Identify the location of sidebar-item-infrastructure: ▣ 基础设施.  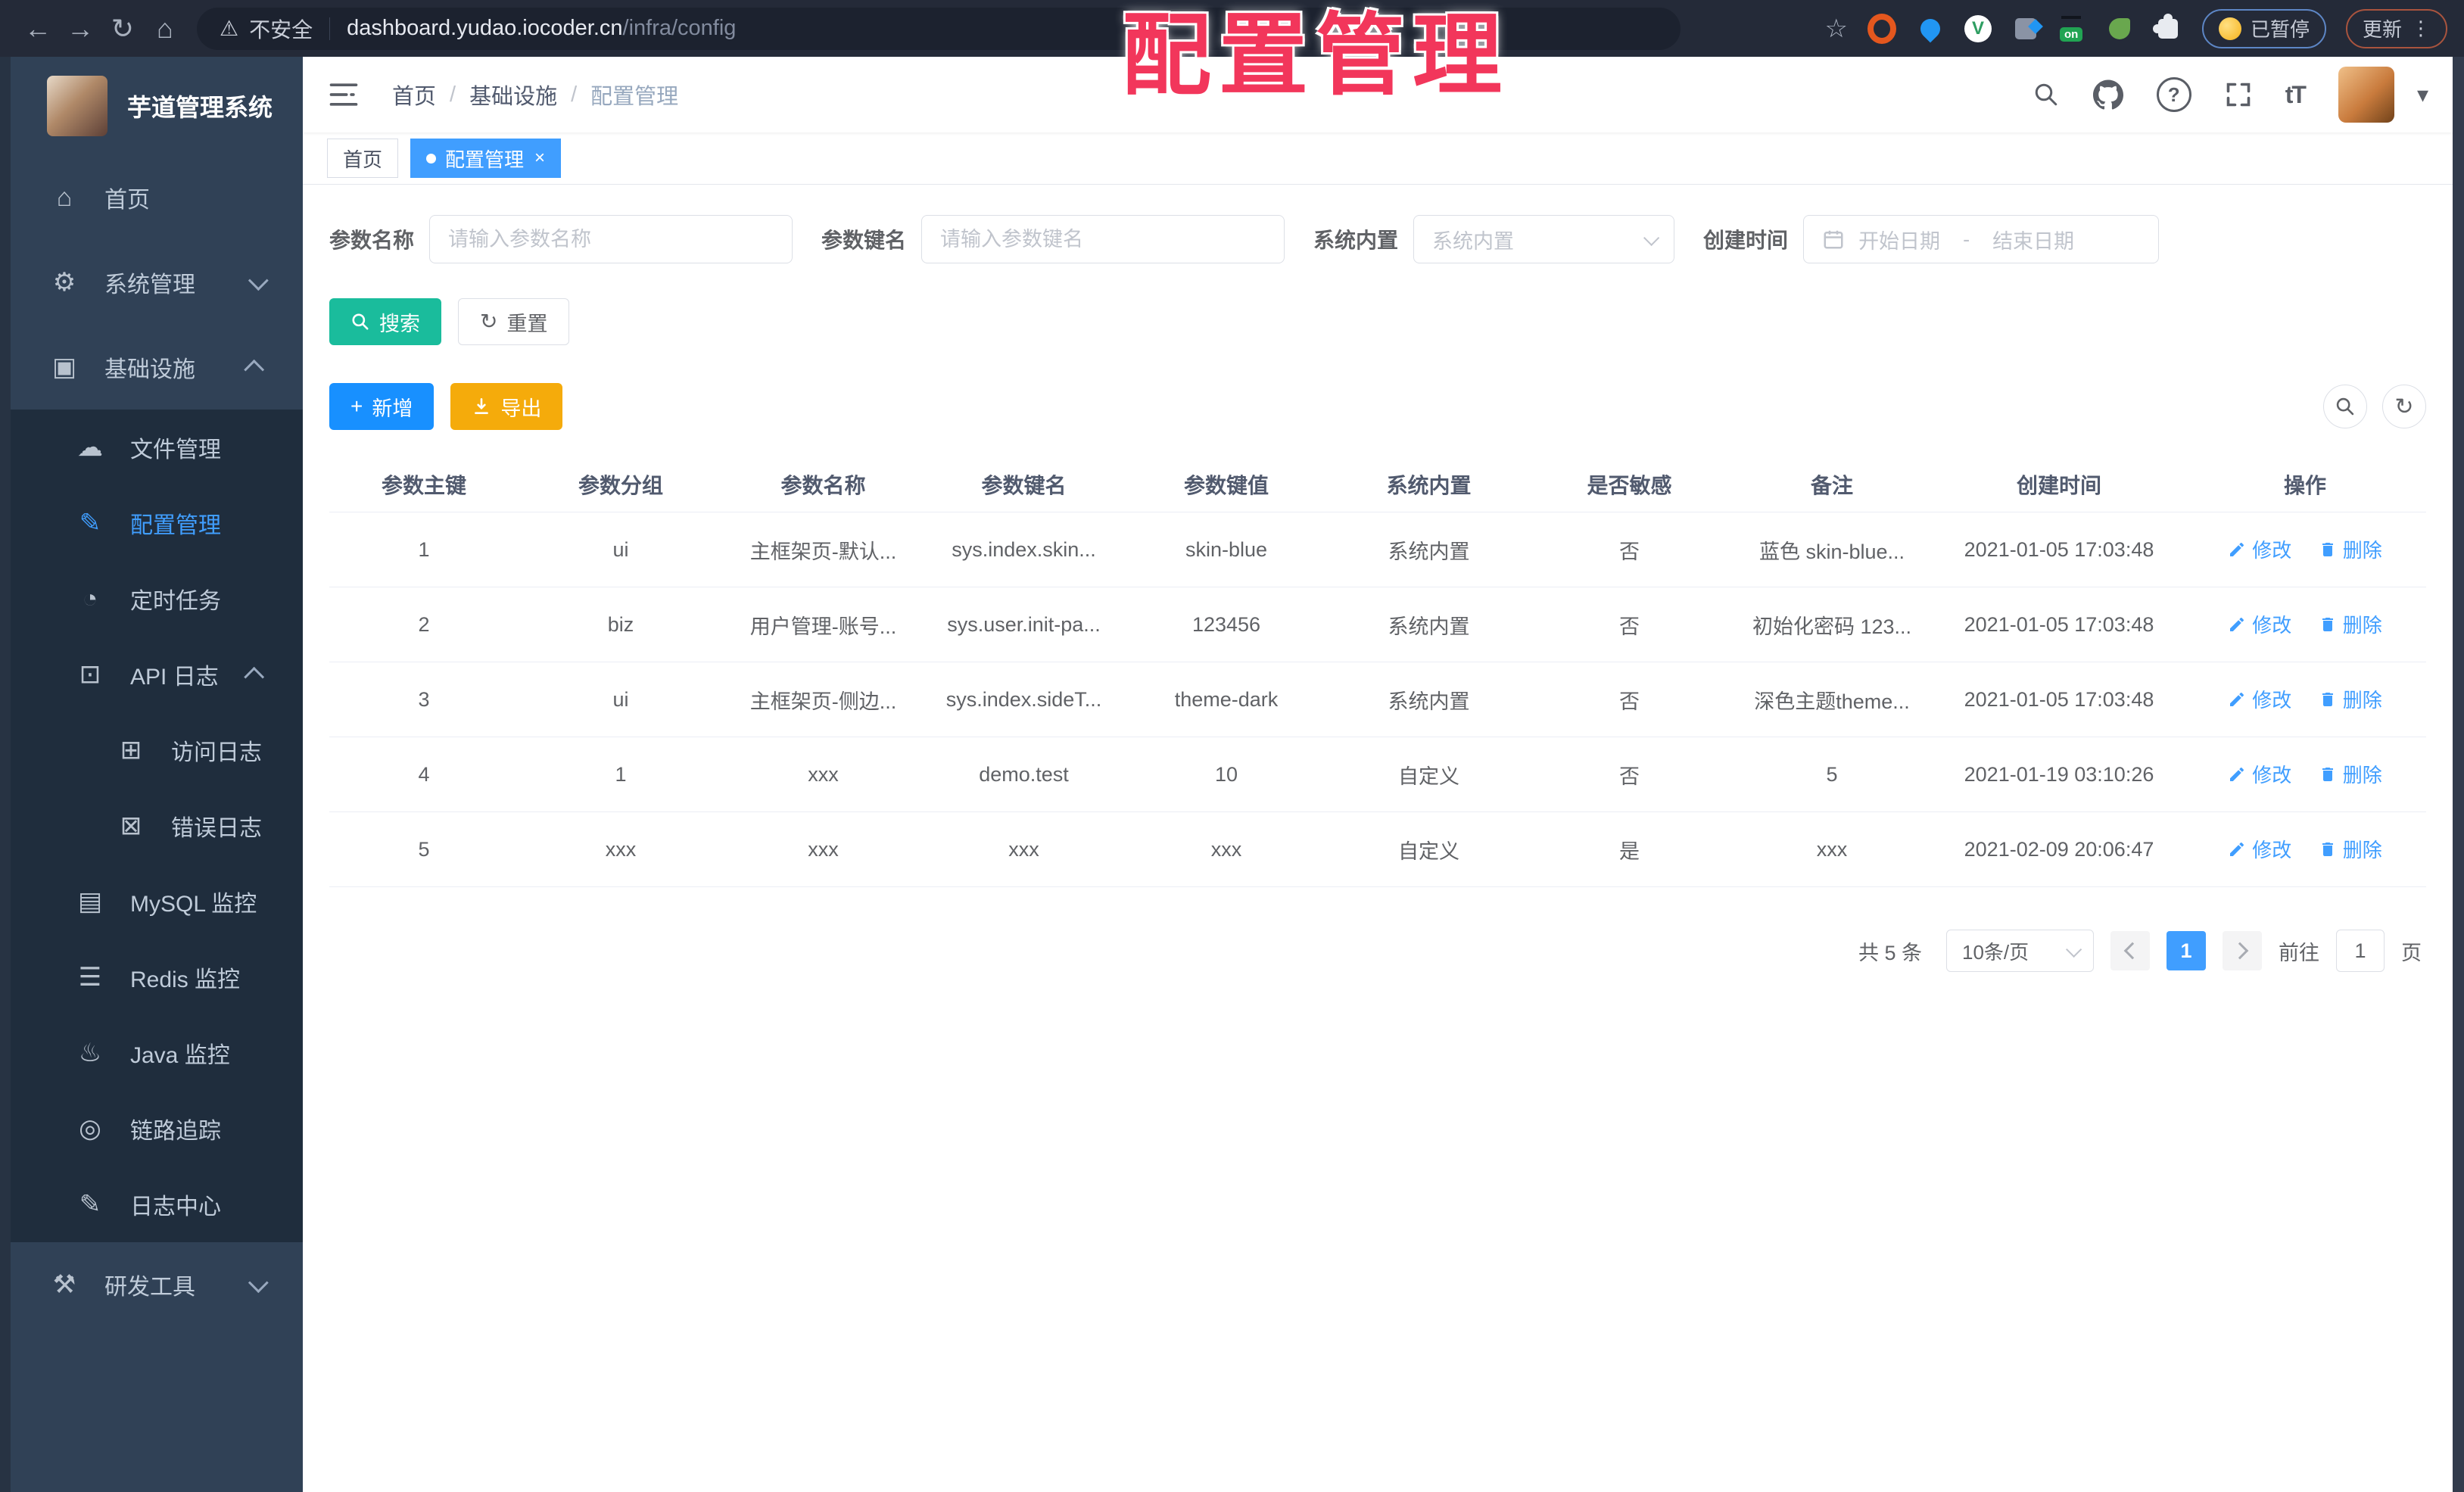
(151, 367).